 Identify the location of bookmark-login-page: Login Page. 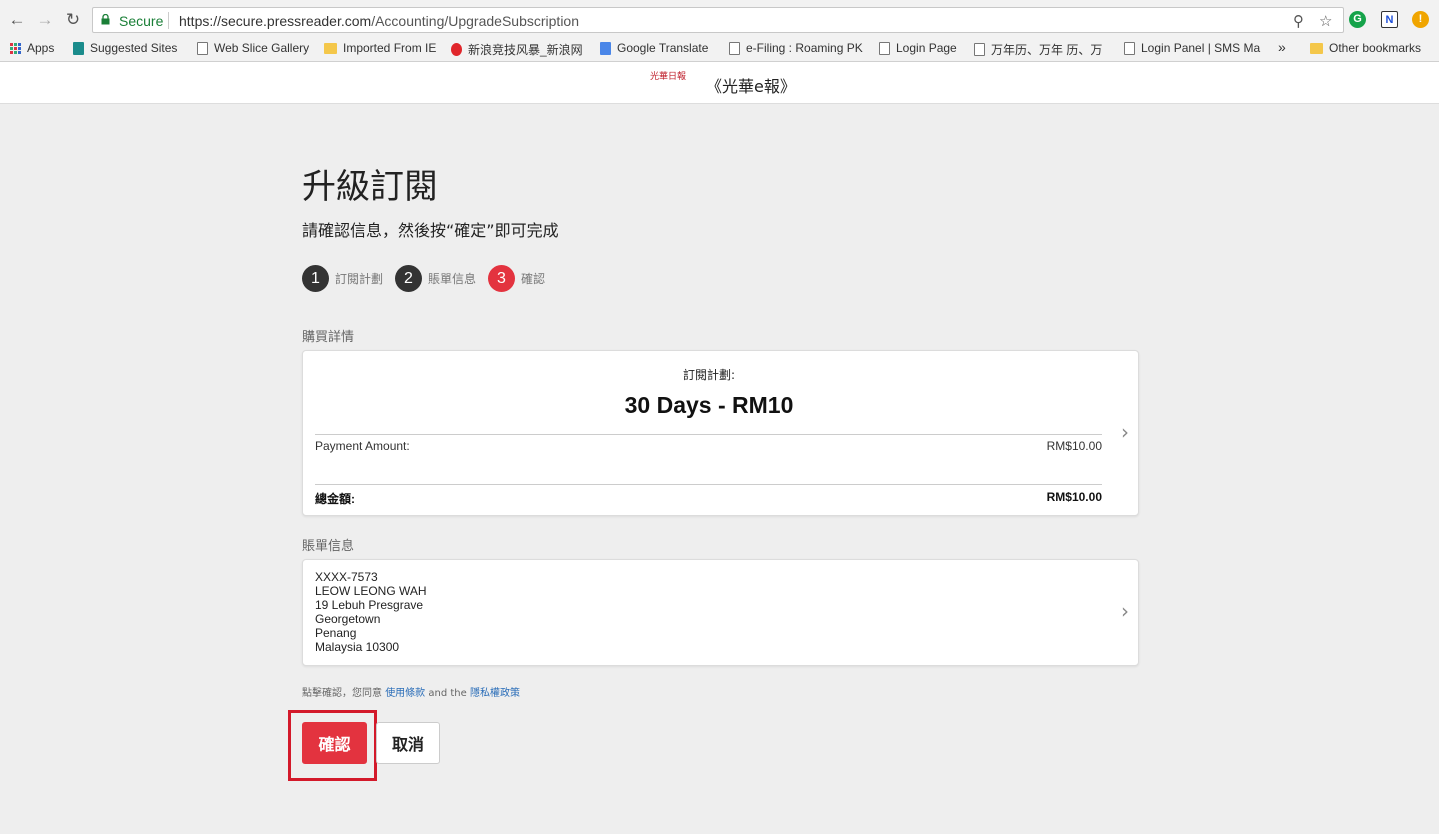
(918, 48).